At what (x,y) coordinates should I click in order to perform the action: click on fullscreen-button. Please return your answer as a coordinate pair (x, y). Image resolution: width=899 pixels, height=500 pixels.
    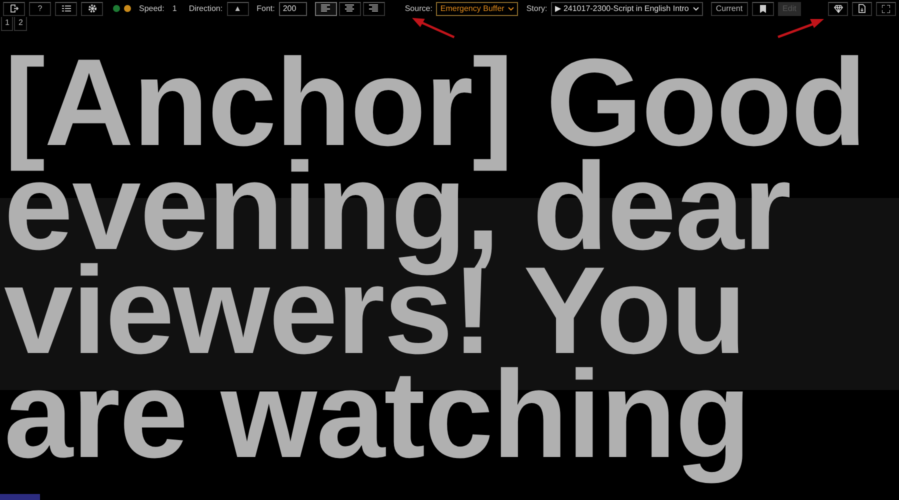
    Looking at the image, I should click on (886, 9).